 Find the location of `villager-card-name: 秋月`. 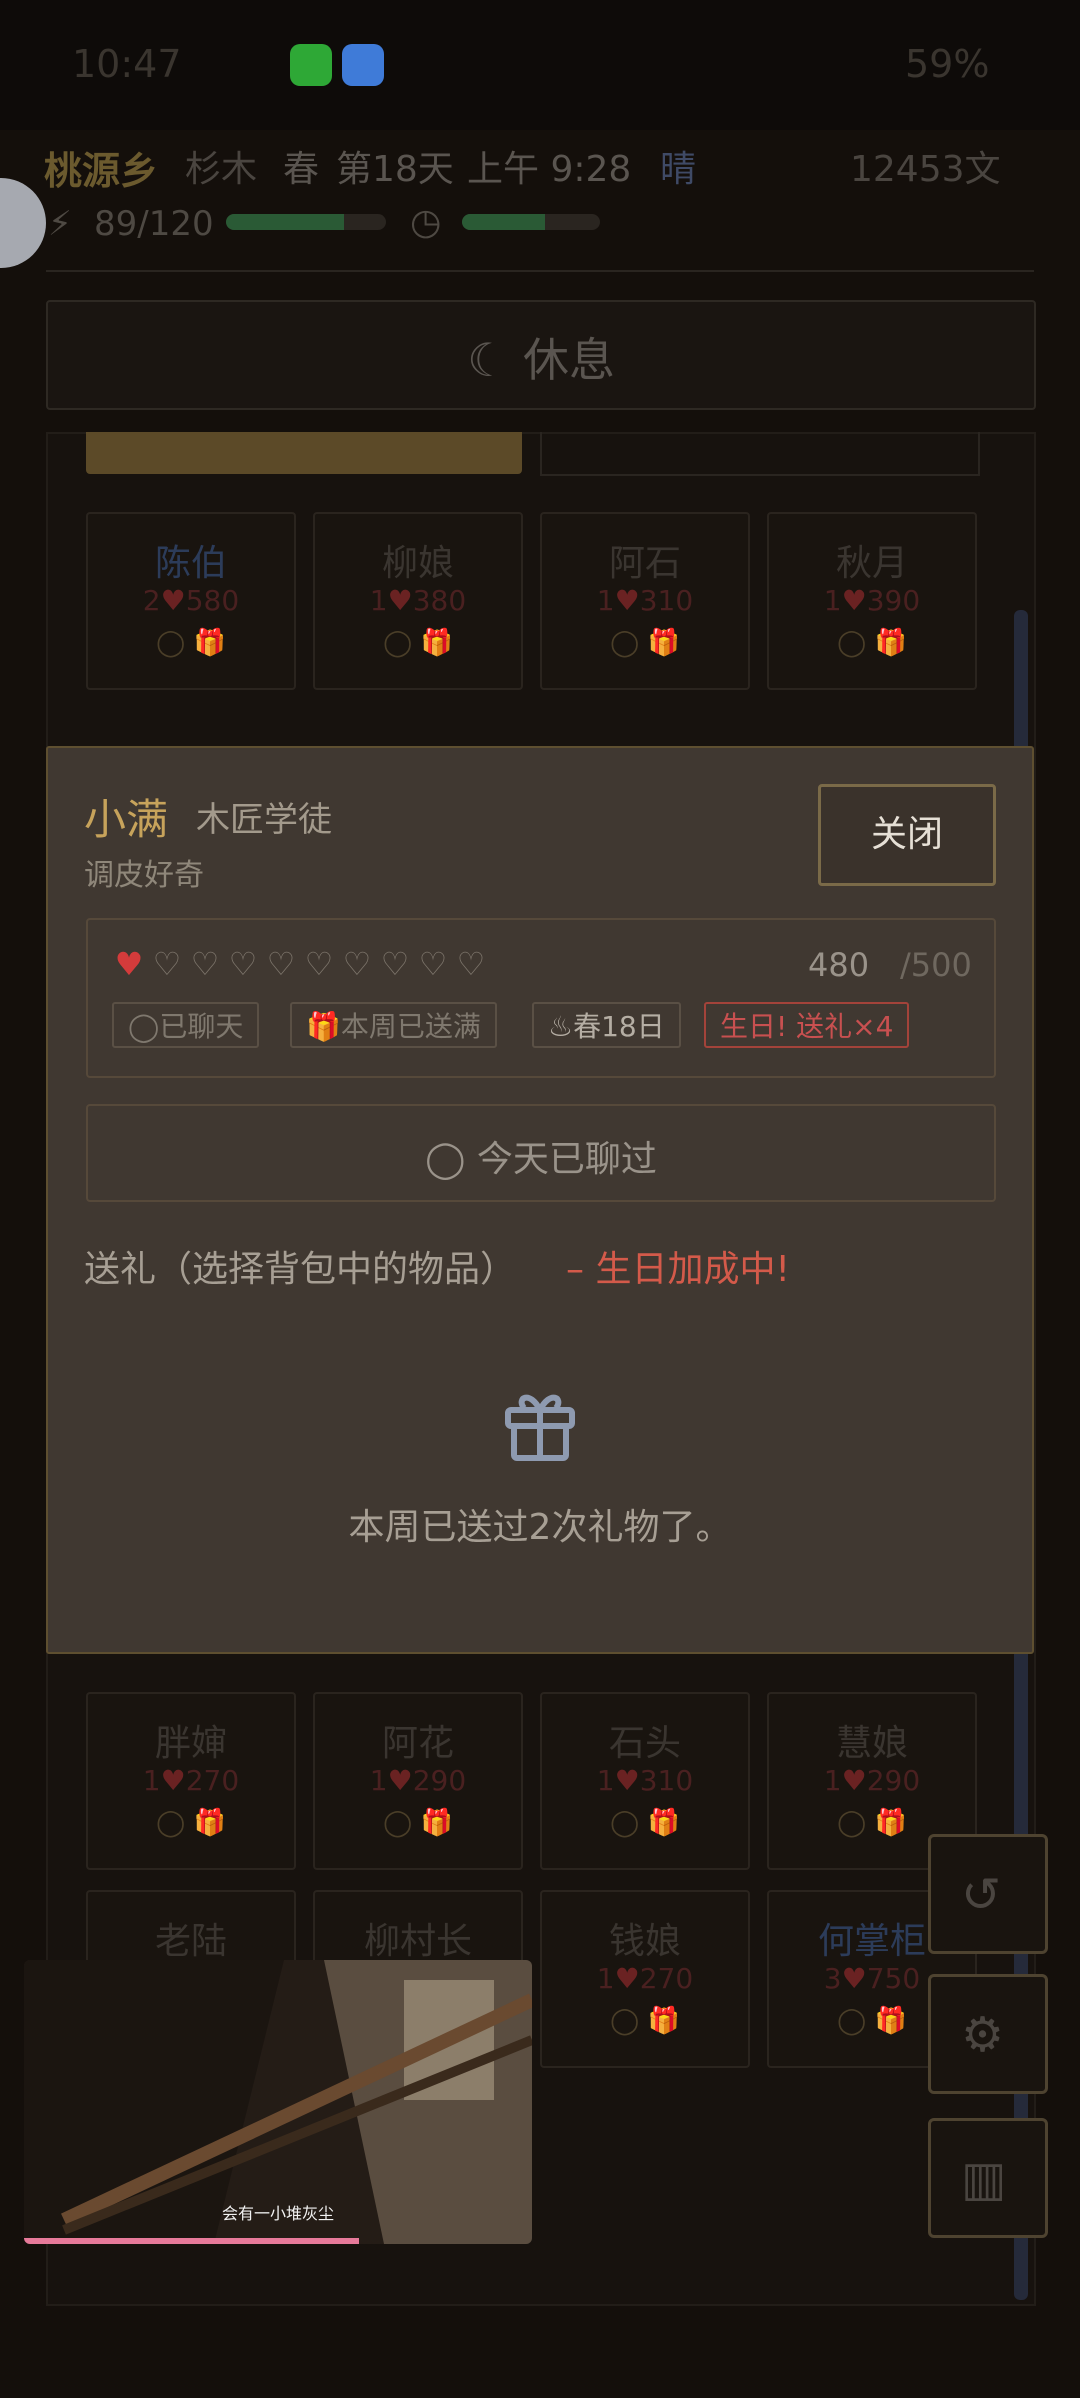

villager-card-name: 秋月 is located at coordinates (871, 563).